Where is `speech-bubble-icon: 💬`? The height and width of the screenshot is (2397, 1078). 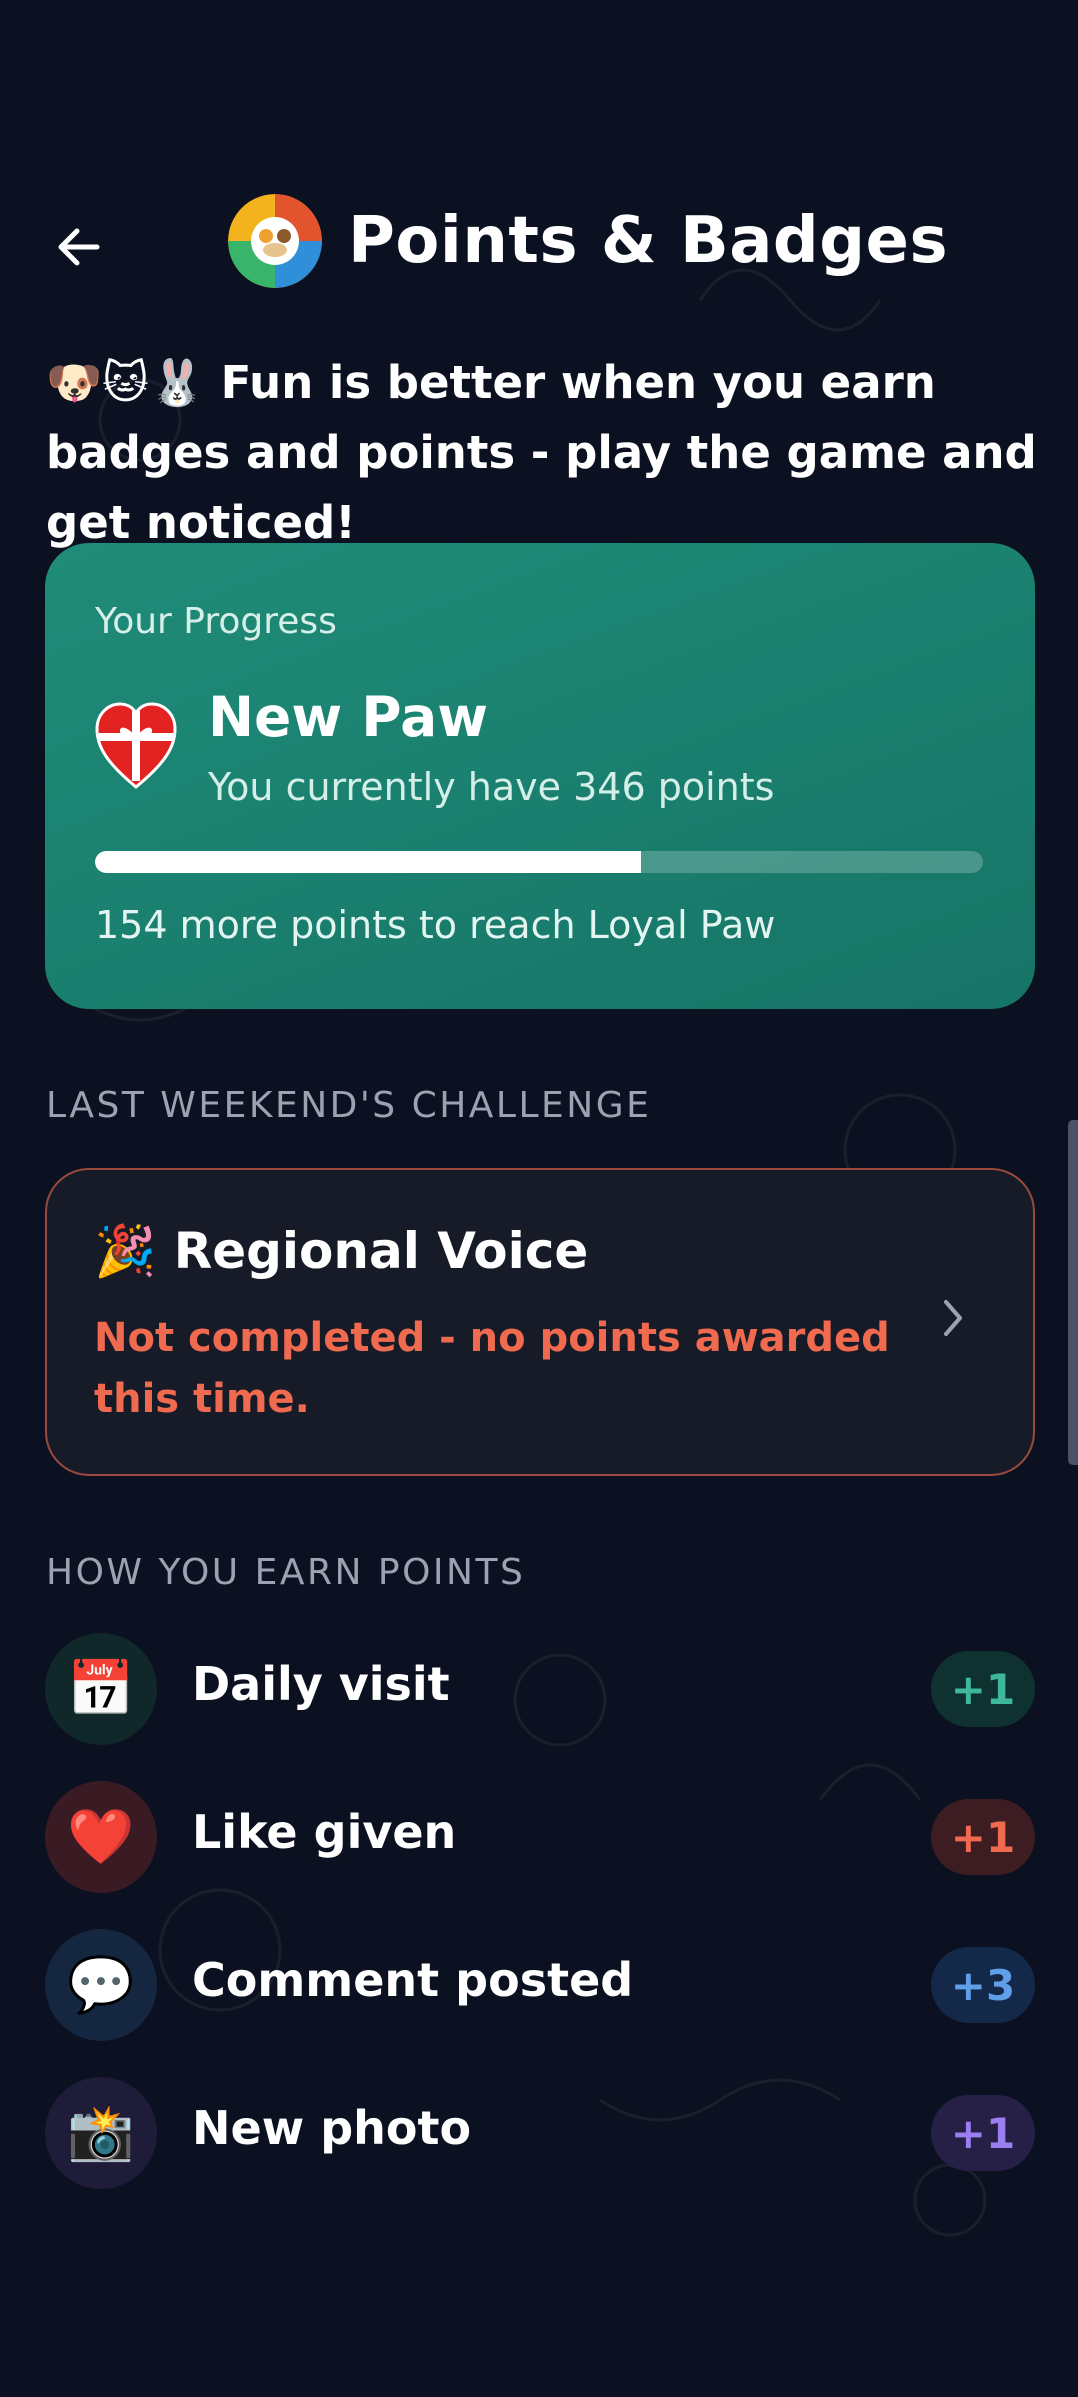 speech-bubble-icon: 💬 is located at coordinates (101, 1985).